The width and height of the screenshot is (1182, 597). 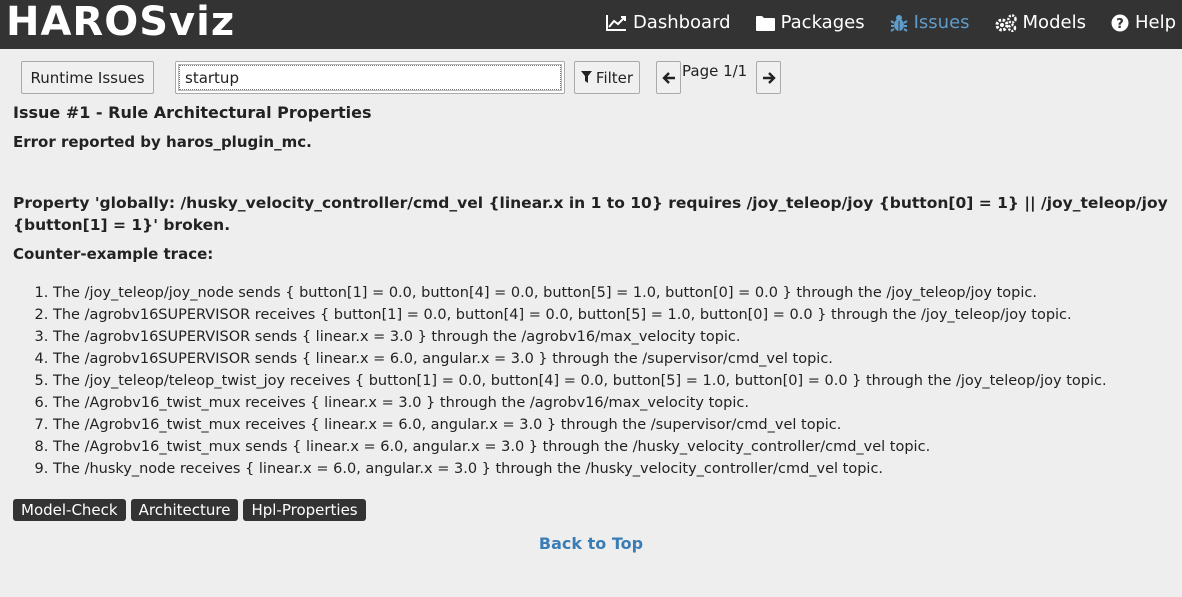 I want to click on search-box, so click(x=370, y=77).